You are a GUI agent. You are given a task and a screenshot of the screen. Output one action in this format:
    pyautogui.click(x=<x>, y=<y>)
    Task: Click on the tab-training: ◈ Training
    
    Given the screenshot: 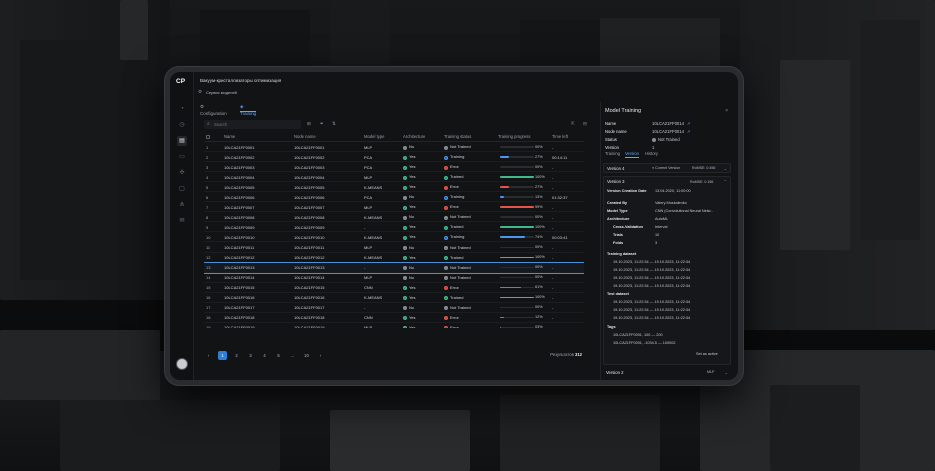 What is the action you would take?
    pyautogui.click(x=248, y=109)
    